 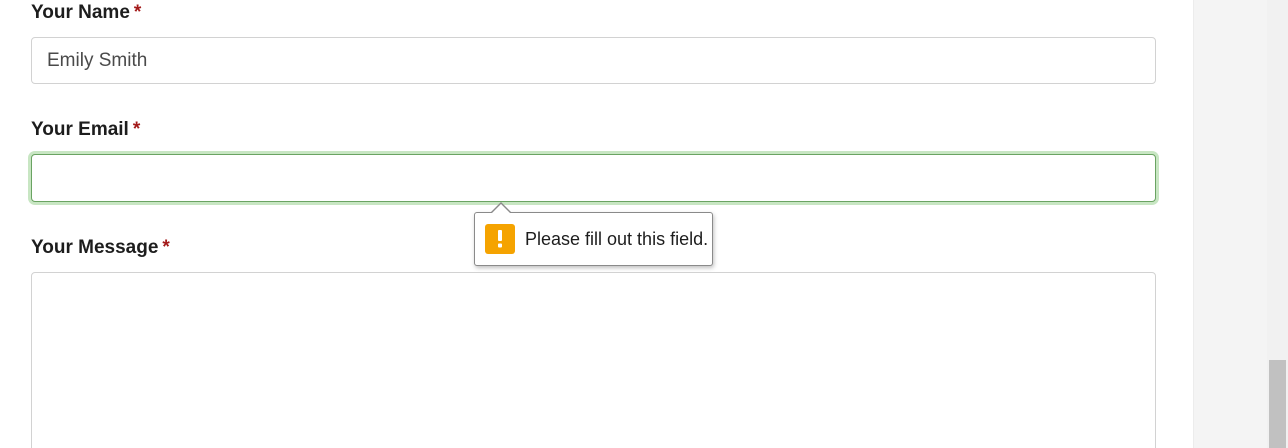 I want to click on name-label: Your Name *, so click(x=86, y=13).